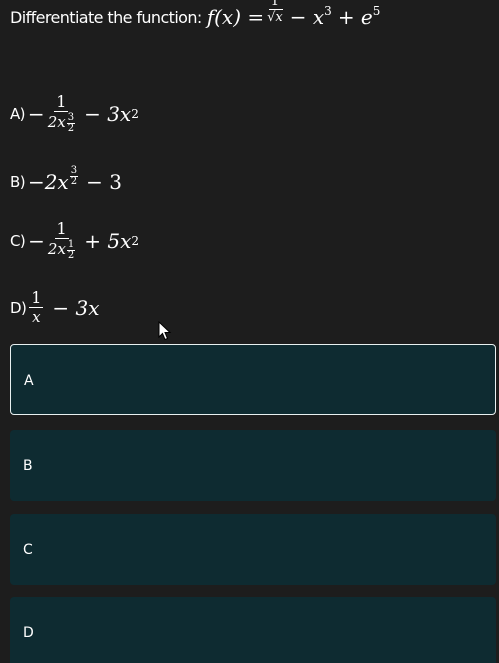  Describe the element at coordinates (135, 241) in the screenshot. I see `option-c-tail-exp: 2` at that location.